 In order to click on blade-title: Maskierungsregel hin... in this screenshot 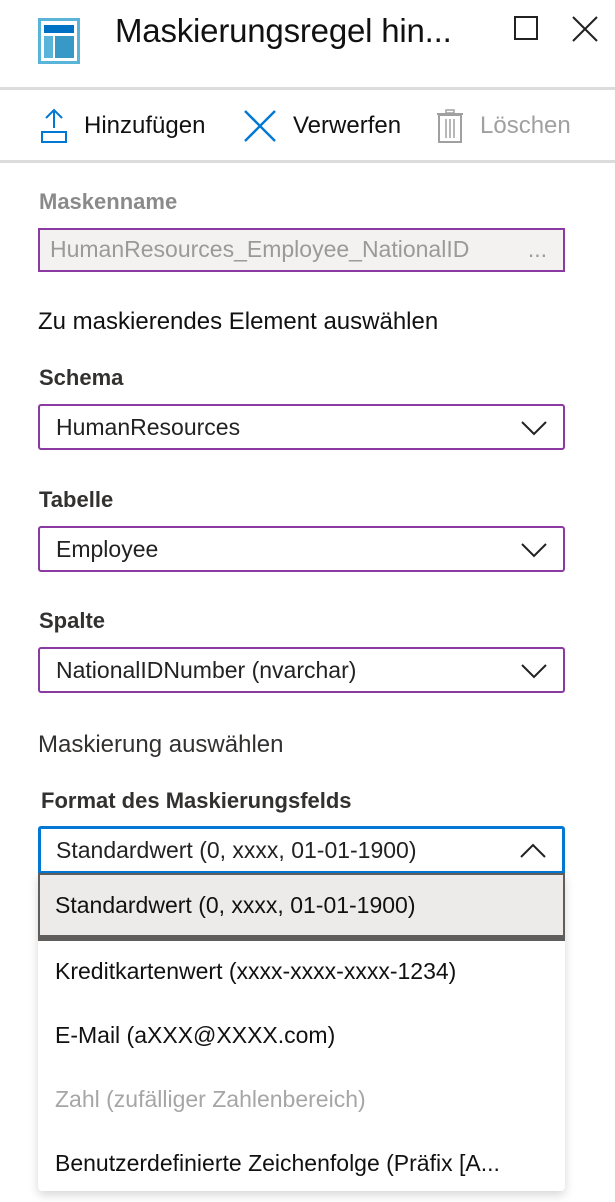, I will do `click(283, 30)`.